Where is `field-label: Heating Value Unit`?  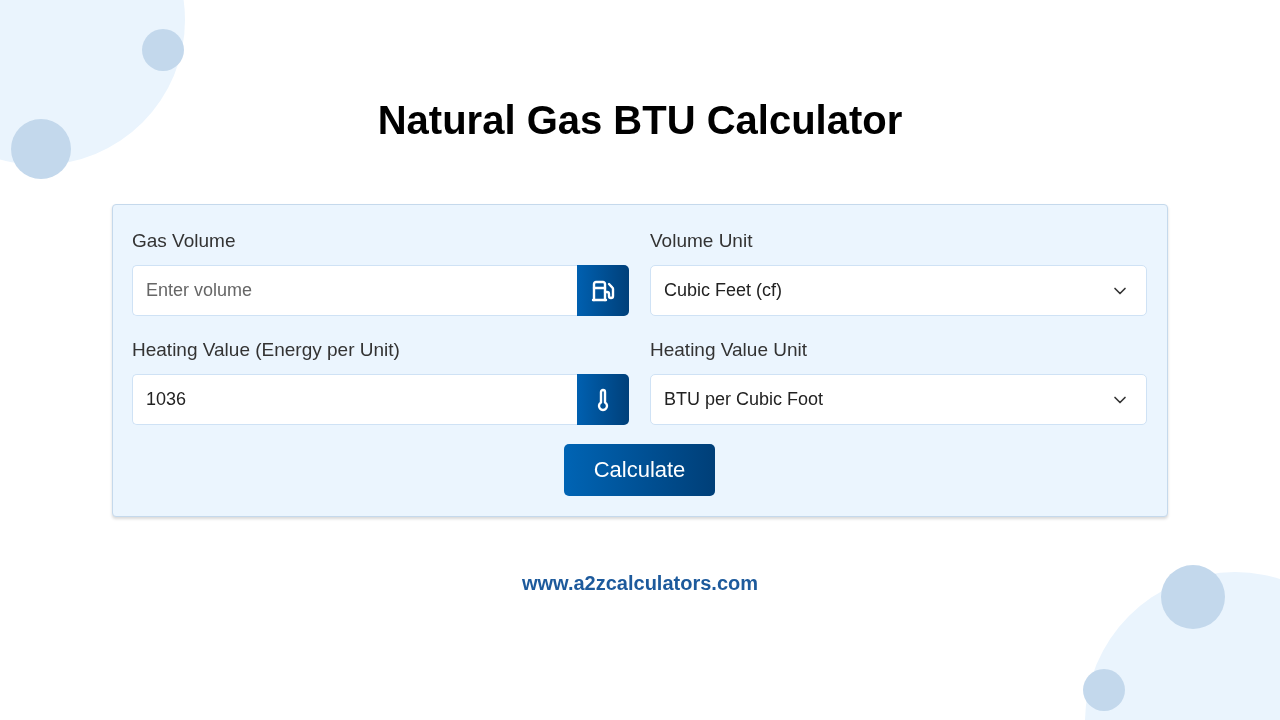
field-label: Heating Value Unit is located at coordinates (729, 350).